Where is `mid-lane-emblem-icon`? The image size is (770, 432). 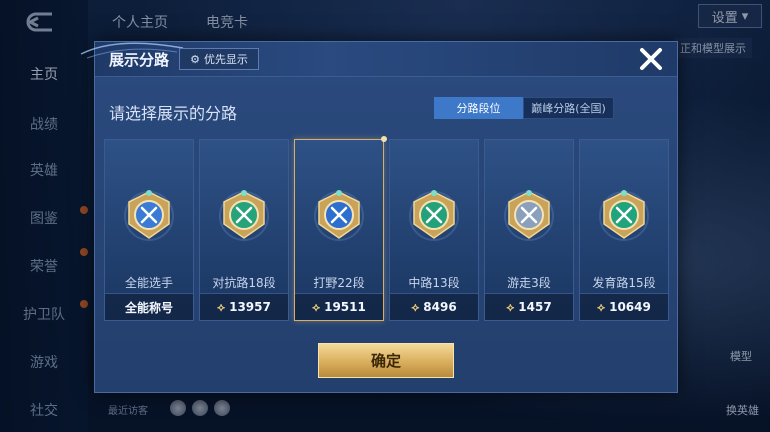 mid-lane-emblem-icon is located at coordinates (434, 215).